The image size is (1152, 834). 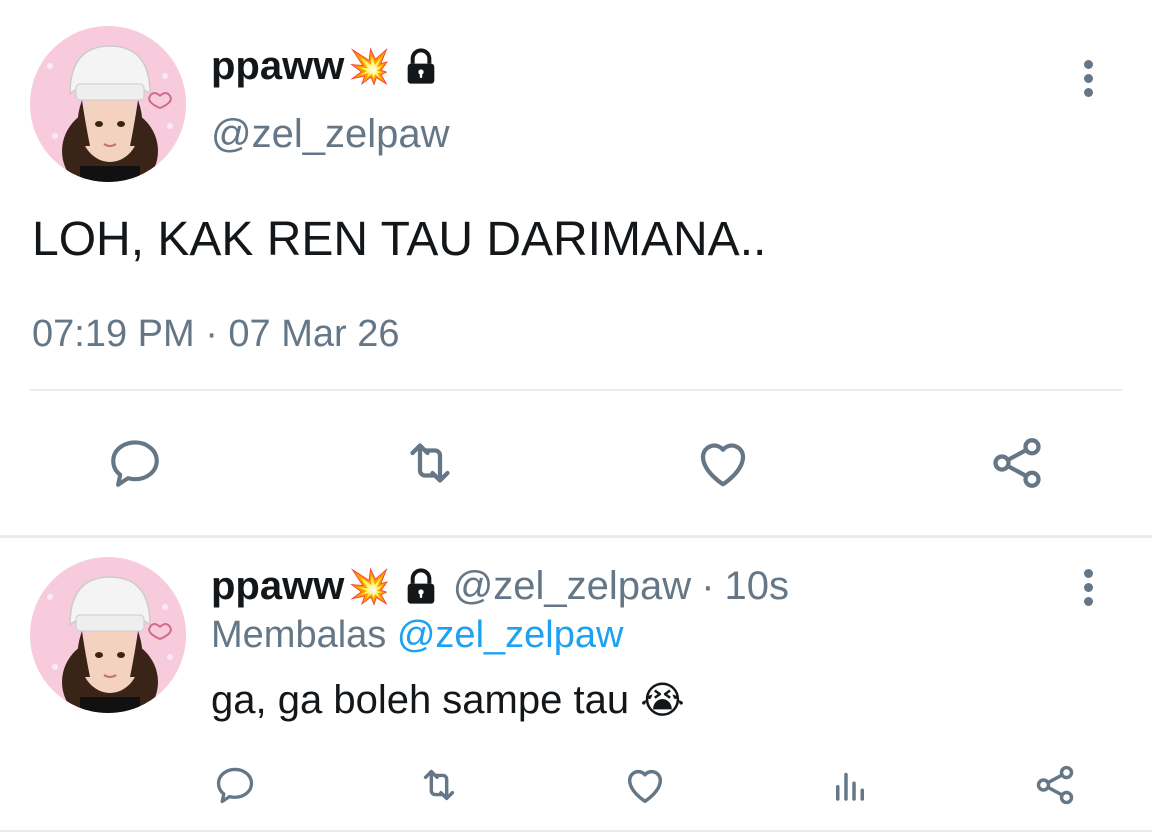 I want to click on replying-to-link: @zel_zelpaw, so click(x=510, y=635).